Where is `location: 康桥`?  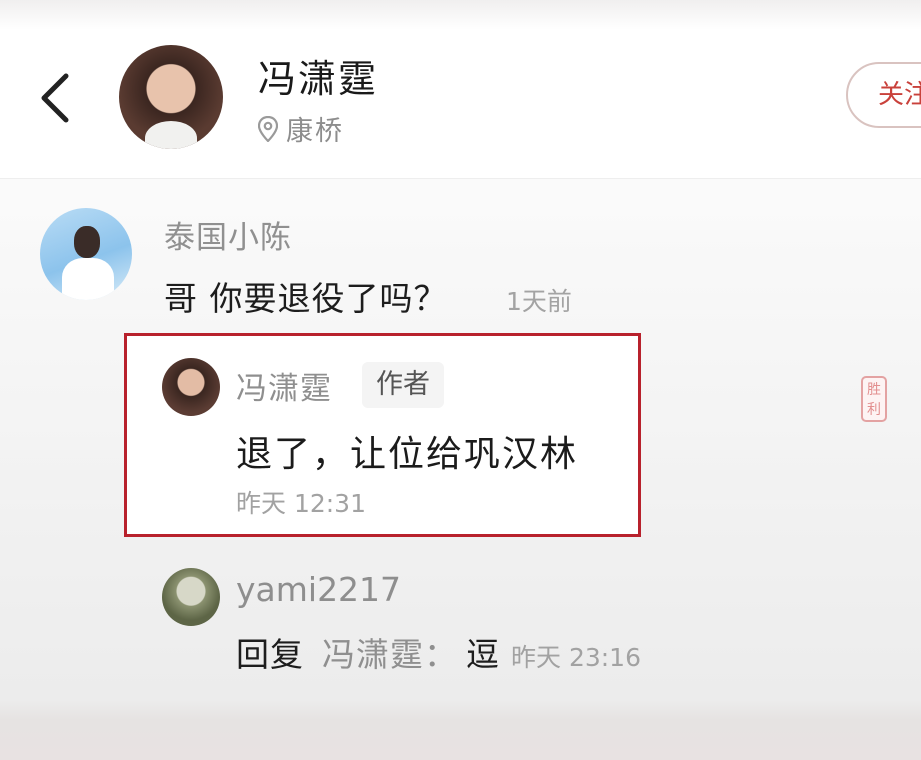 location: 康桥 is located at coordinates (301, 128).